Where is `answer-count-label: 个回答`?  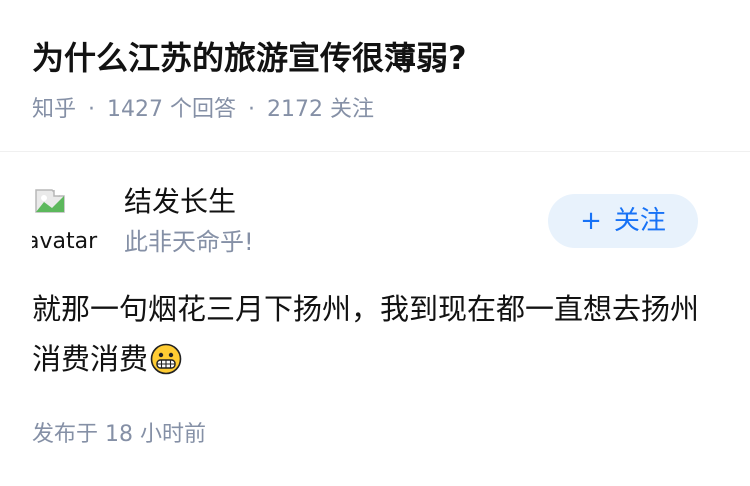 answer-count-label: 个回答 is located at coordinates (203, 109).